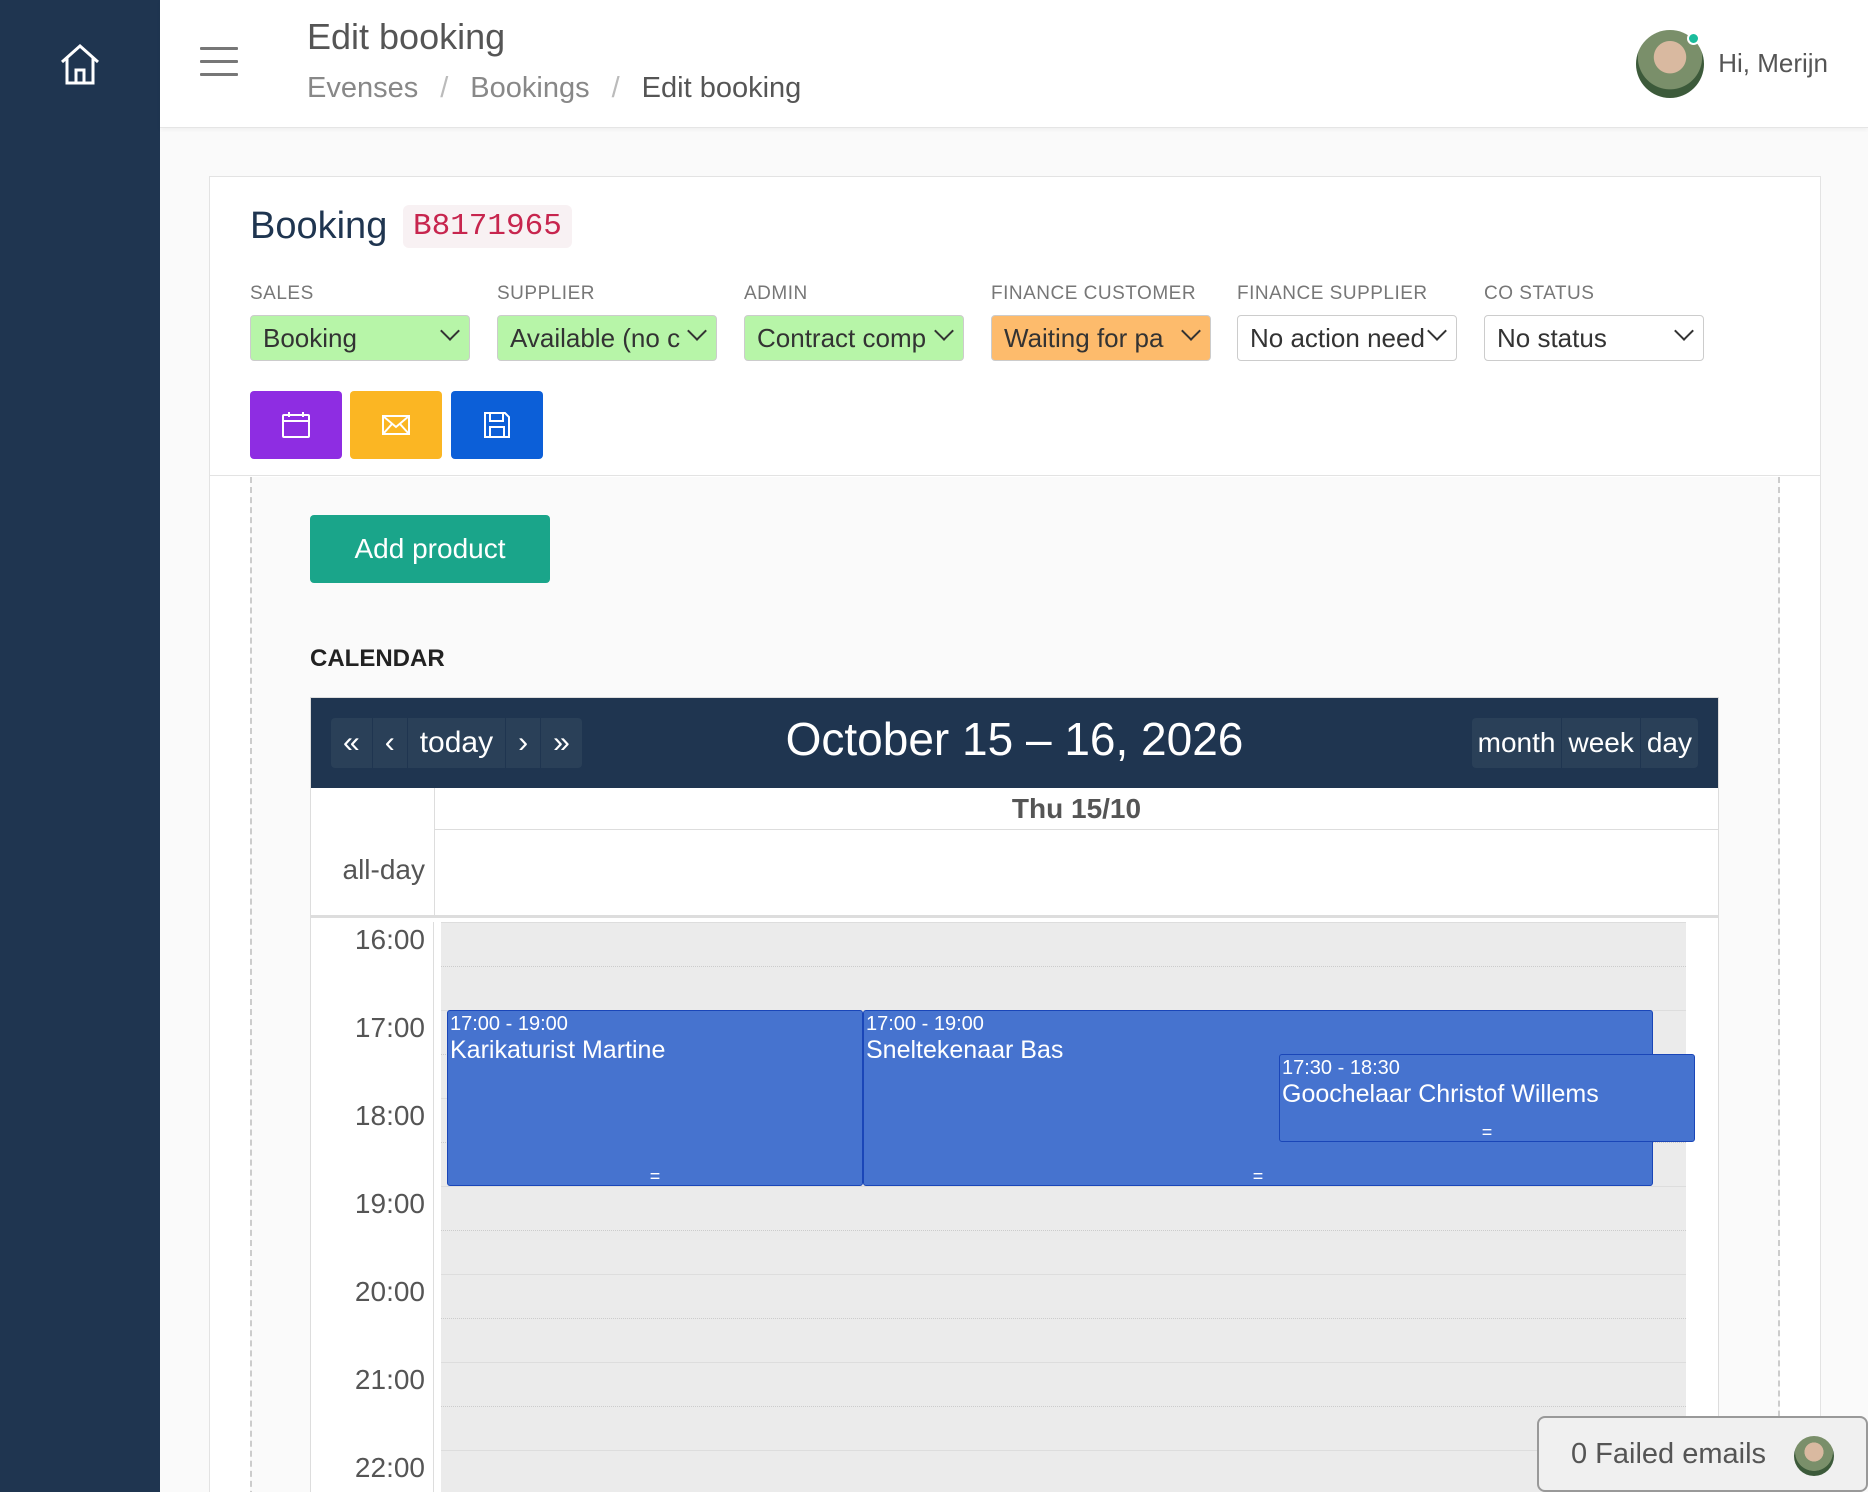 The height and width of the screenshot is (1492, 1868). I want to click on status-label: SUPPLIER, so click(546, 293).